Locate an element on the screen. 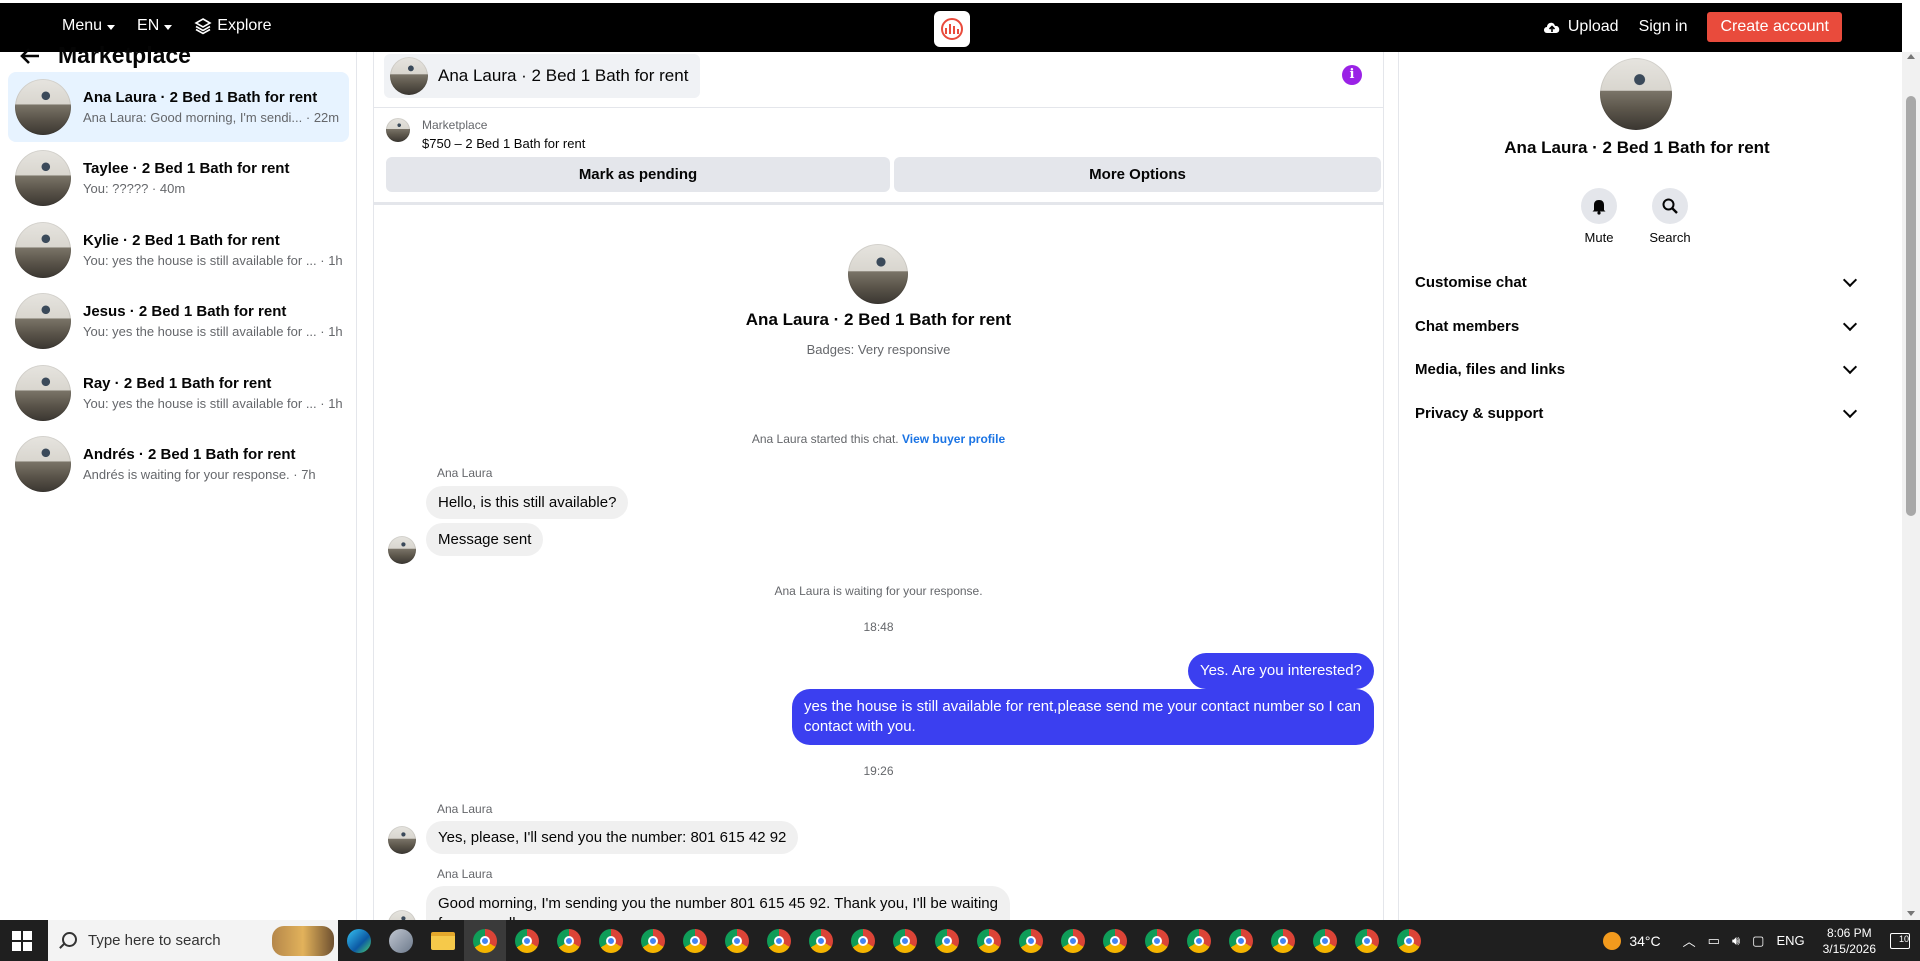  scroll-thumb is located at coordinates (1911, 306).